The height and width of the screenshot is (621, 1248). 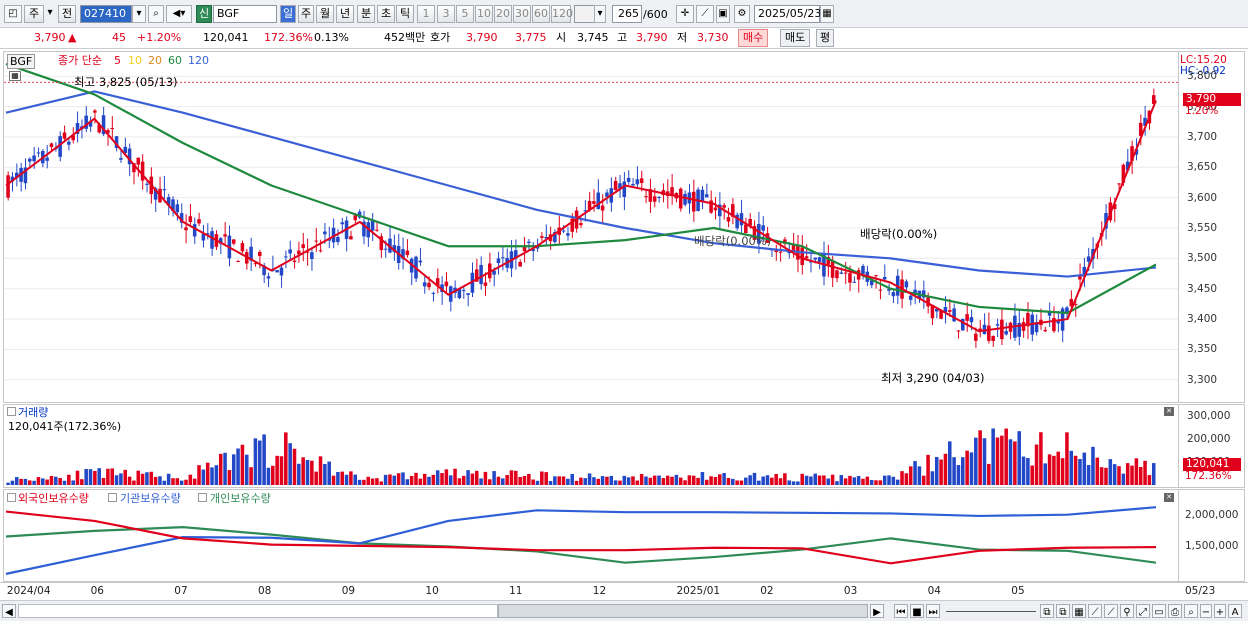 What do you see at coordinates (405, 14) in the screenshot?
I see `unit-tick-button: 틱` at bounding box center [405, 14].